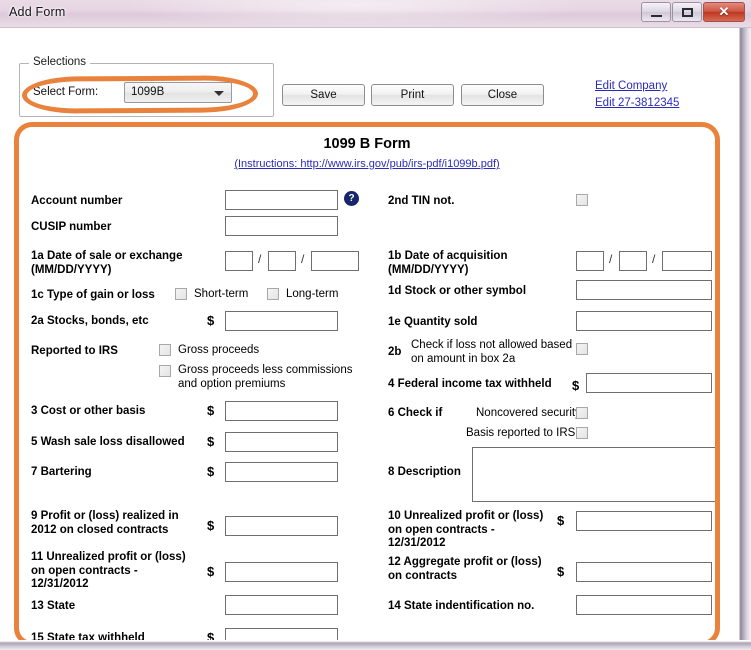 The height and width of the screenshot is (650, 751). I want to click on label-noncovered-security: Noncovered security, so click(528, 413).